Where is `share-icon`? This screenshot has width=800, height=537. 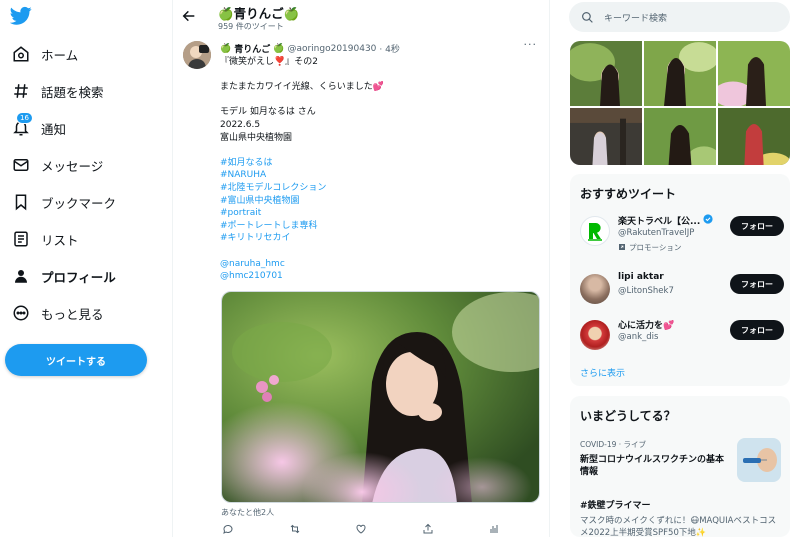 share-icon is located at coordinates (428, 529).